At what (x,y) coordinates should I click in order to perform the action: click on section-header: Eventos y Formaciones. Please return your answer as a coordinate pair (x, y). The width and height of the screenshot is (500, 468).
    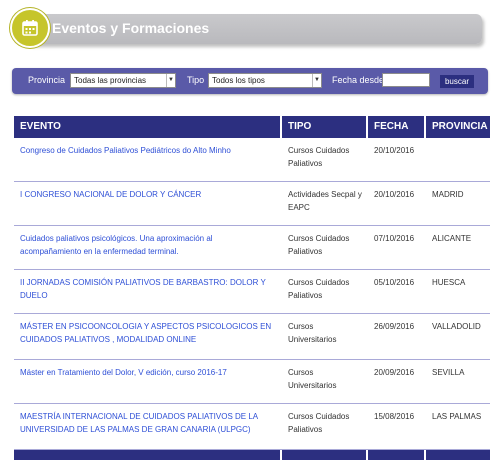
    Looking at the image, I should click on (246, 28).